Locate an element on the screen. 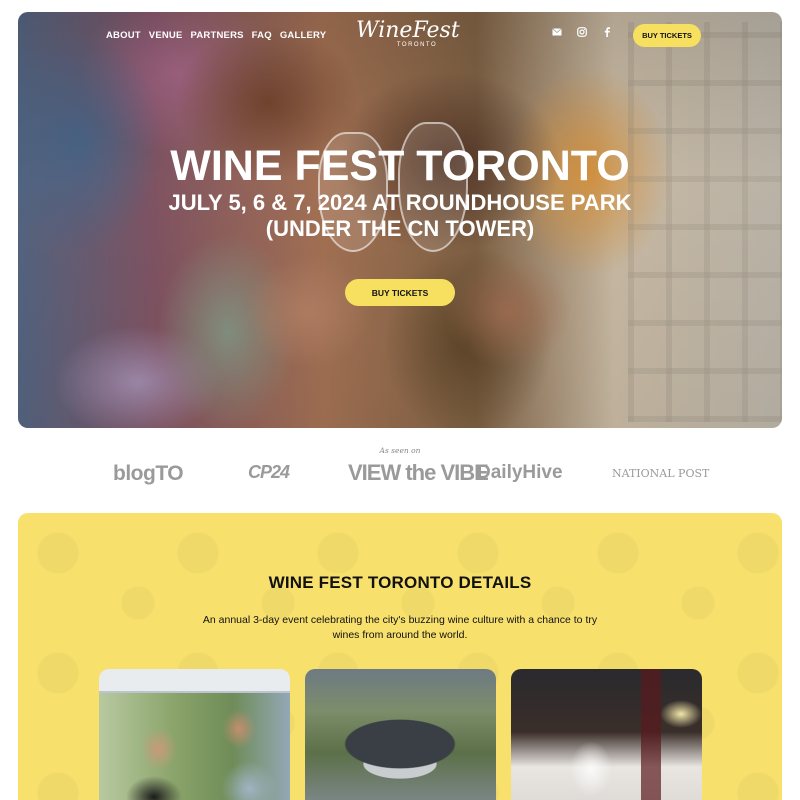 This screenshot has height=800, width=800. press-heading: As seen on is located at coordinates (400, 450).